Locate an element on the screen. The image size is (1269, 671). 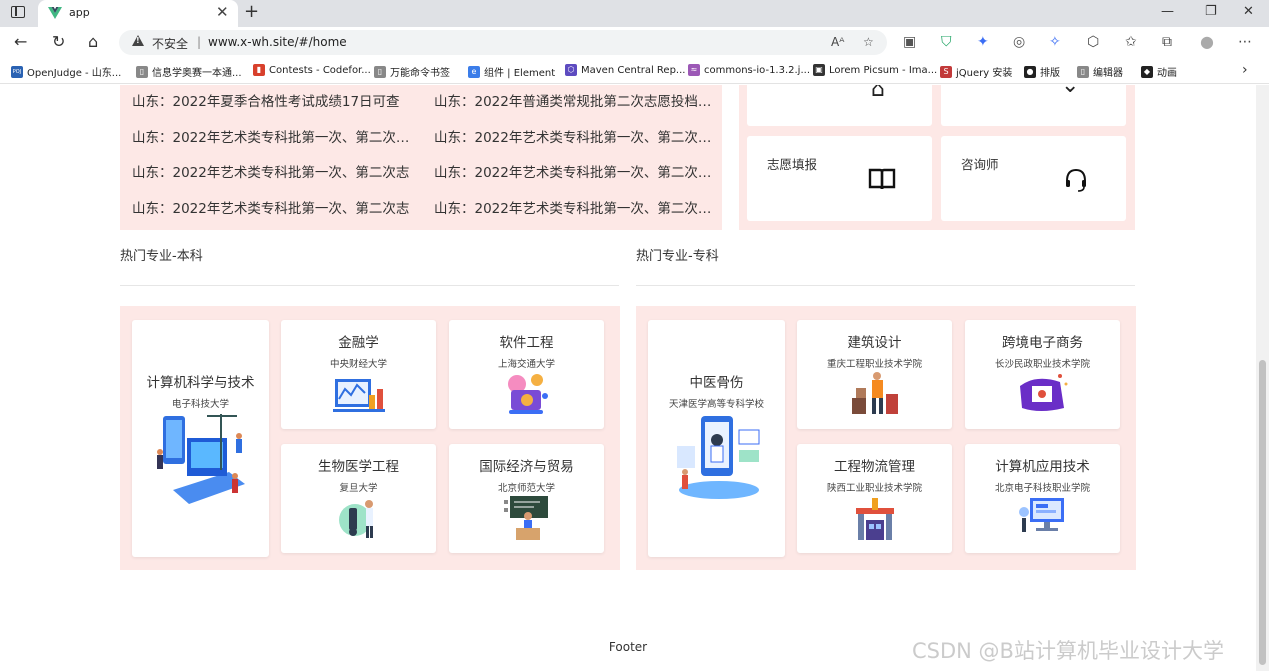
major-card: 工程物流管理 陕西工业职业技术学院 is located at coordinates (874, 498).